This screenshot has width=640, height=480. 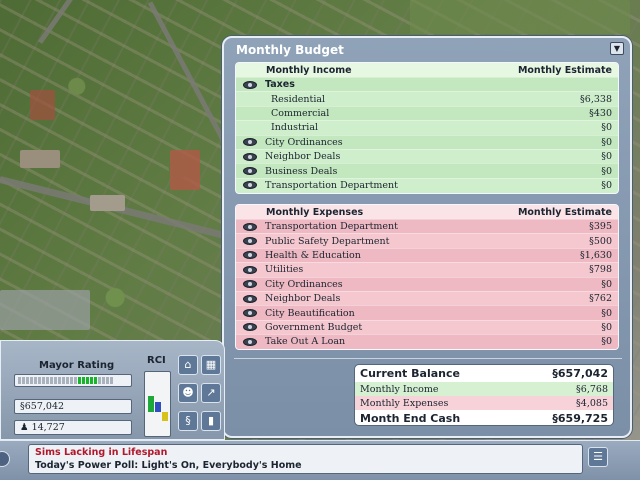 What do you see at coordinates (427, 326) in the screenshot?
I see `expense-row: Government Budget §0` at bounding box center [427, 326].